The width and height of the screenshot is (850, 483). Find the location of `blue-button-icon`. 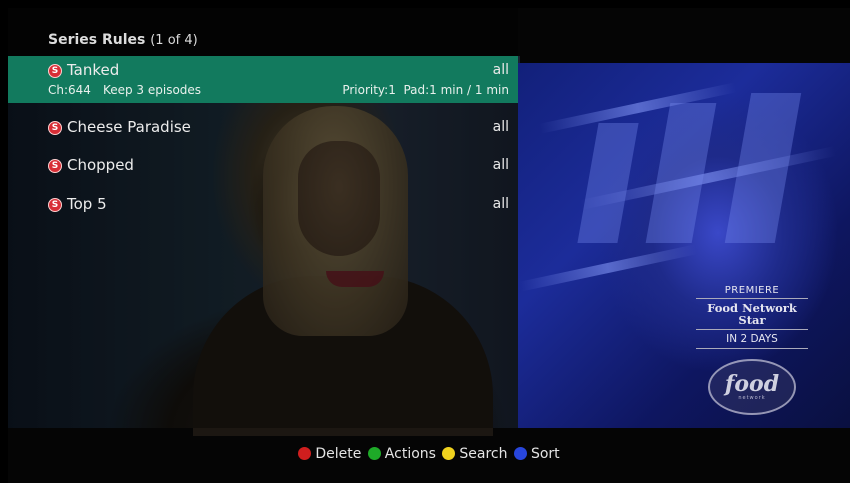

blue-button-icon is located at coordinates (520, 453).